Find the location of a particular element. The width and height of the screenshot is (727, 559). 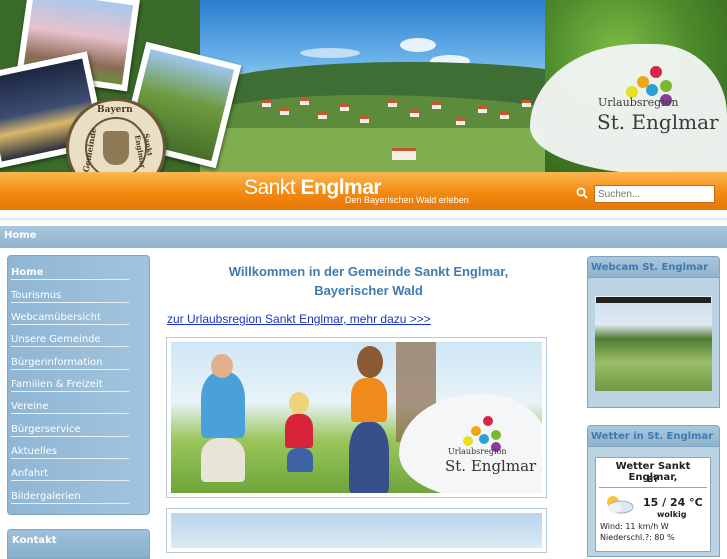

menu-item-tourismus: Tourismus is located at coordinates (70, 296).